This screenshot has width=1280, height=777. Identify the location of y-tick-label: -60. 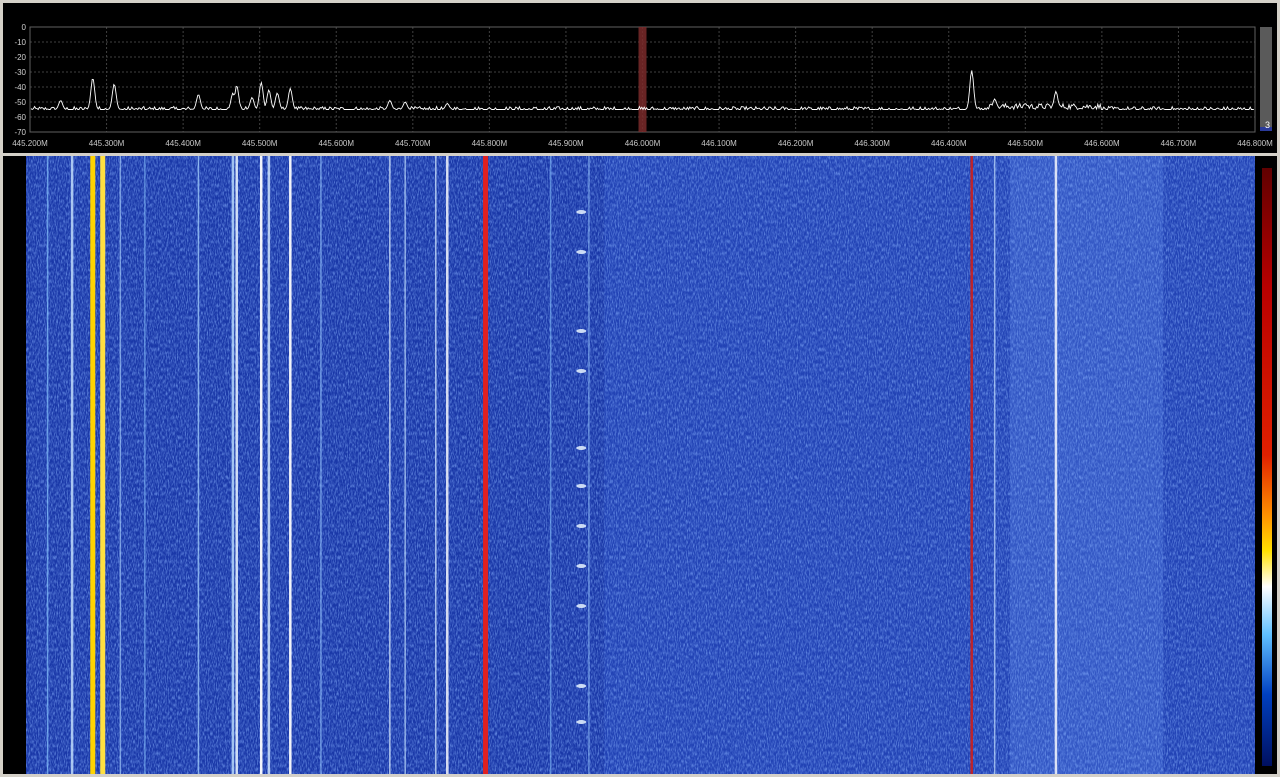
(20, 117).